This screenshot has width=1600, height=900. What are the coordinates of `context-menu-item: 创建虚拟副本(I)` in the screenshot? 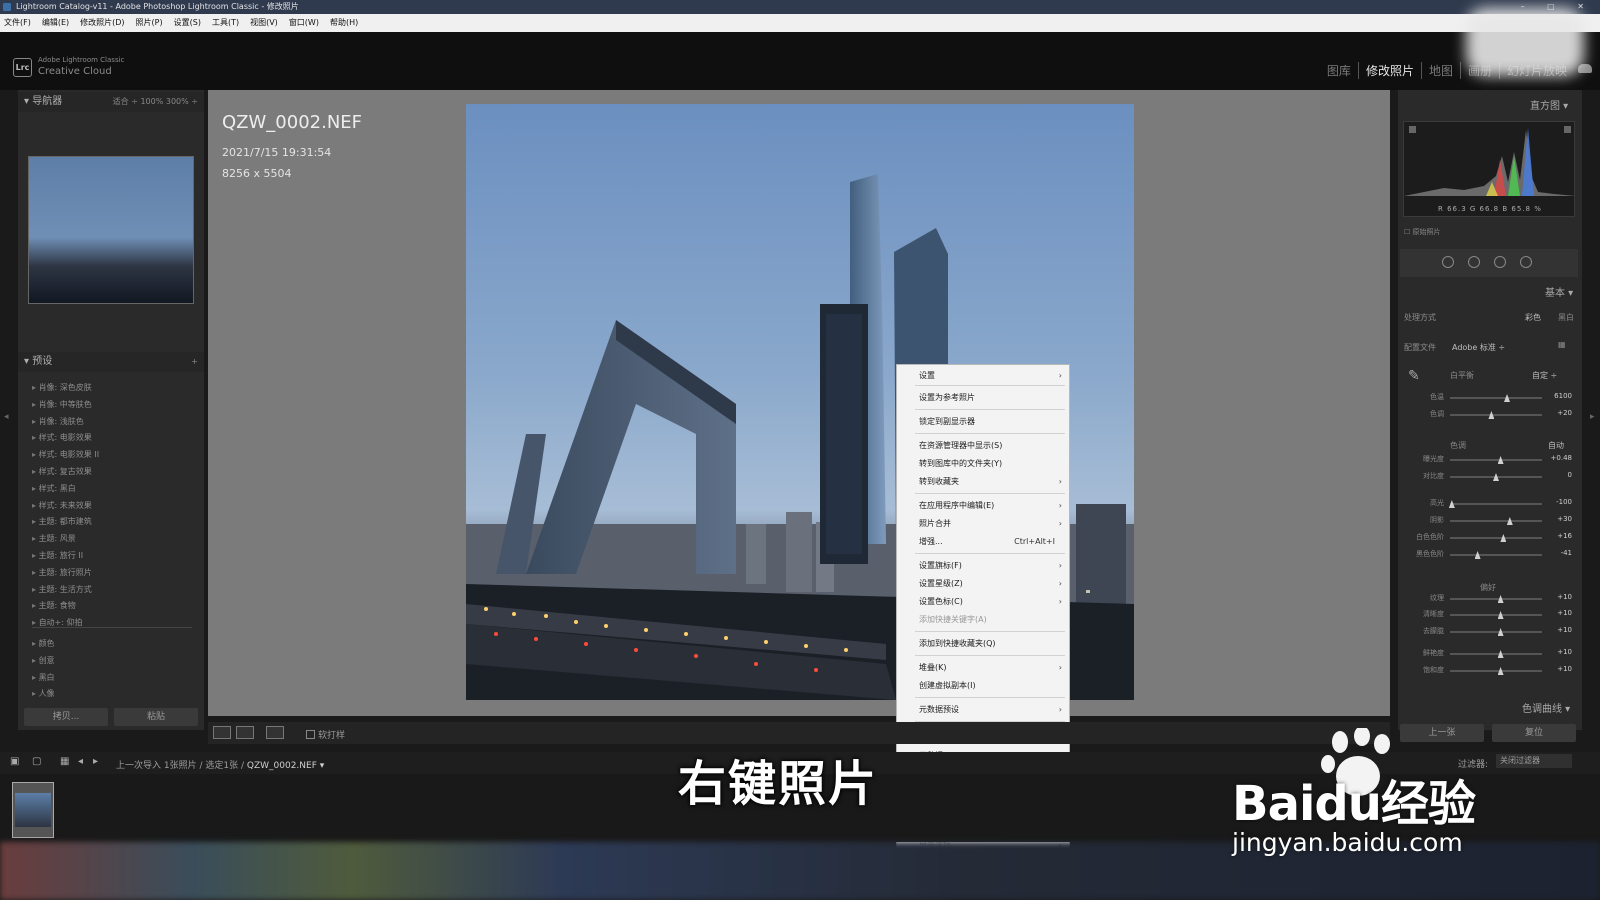 It's located at (983, 685).